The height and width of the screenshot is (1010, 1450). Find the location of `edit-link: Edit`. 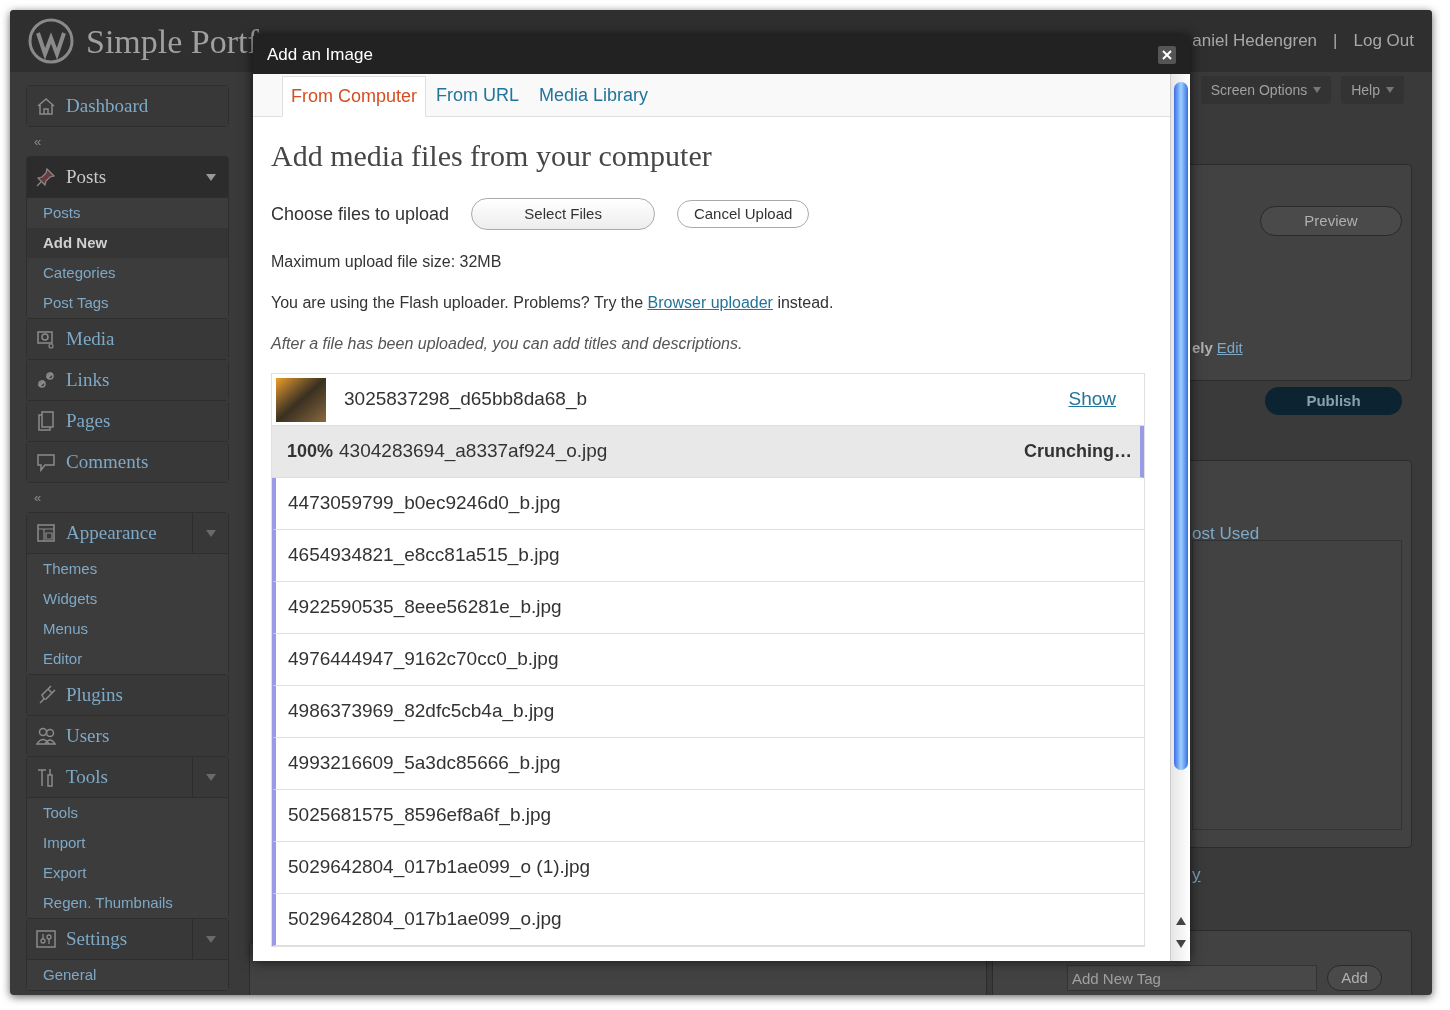

edit-link: Edit is located at coordinates (1229, 348).